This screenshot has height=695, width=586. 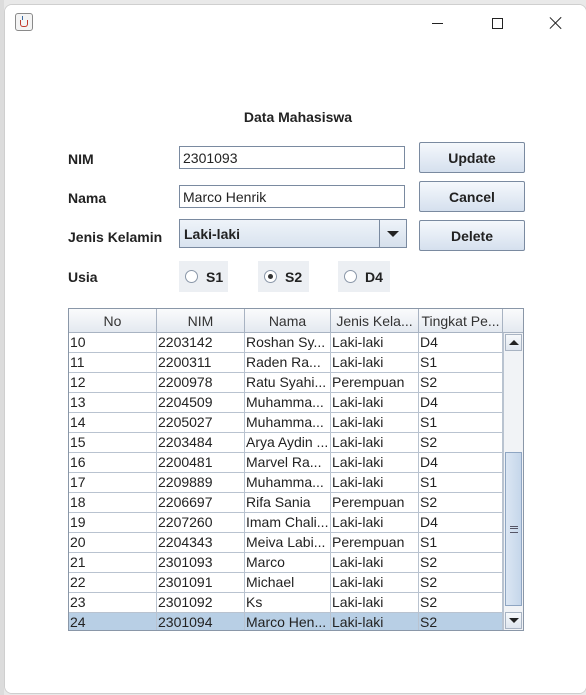 What do you see at coordinates (556, 23) in the screenshot?
I see `close-button` at bounding box center [556, 23].